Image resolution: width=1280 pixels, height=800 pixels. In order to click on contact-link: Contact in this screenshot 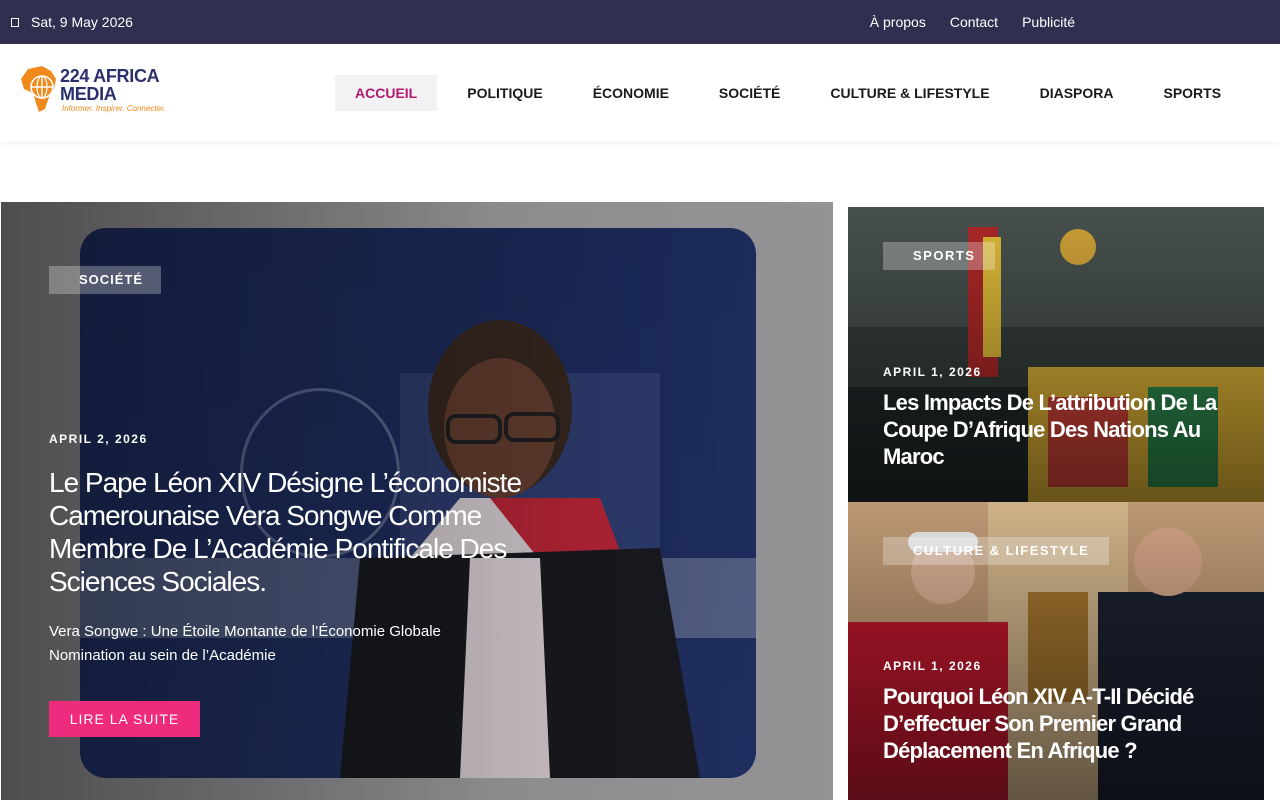, I will do `click(974, 22)`.